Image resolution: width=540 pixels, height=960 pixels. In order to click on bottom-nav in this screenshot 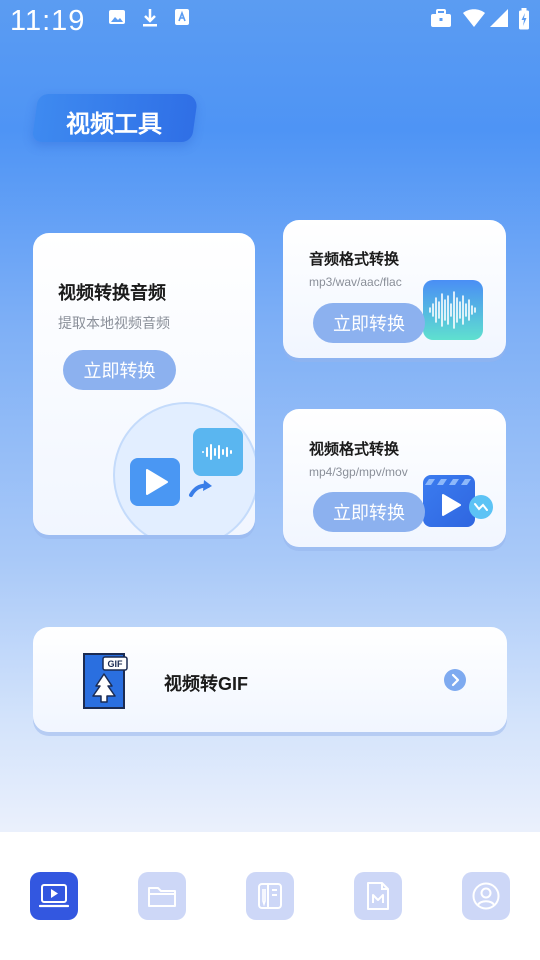, I will do `click(270, 896)`.